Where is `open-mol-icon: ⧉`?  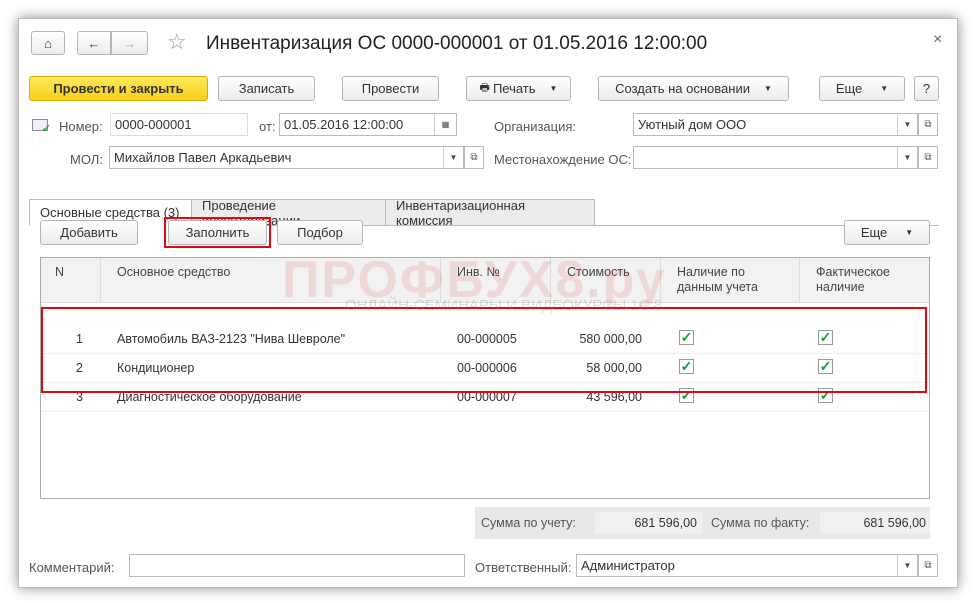 open-mol-icon: ⧉ is located at coordinates (474, 157).